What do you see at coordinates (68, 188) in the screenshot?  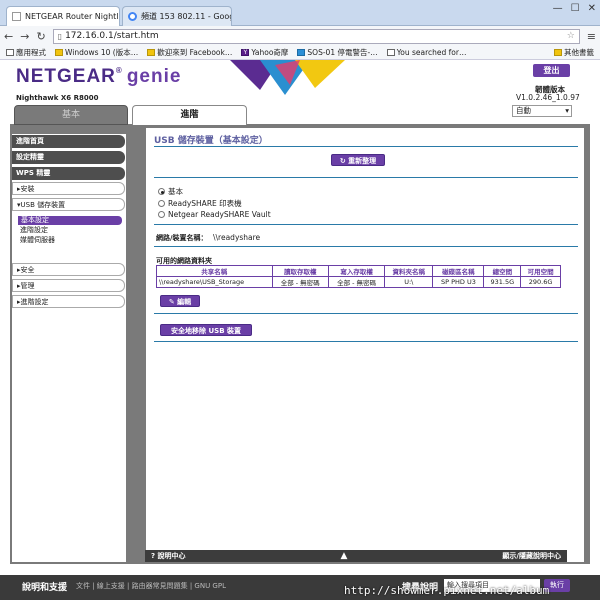 I see `sidebar-item-setup: ▸安裝` at bounding box center [68, 188].